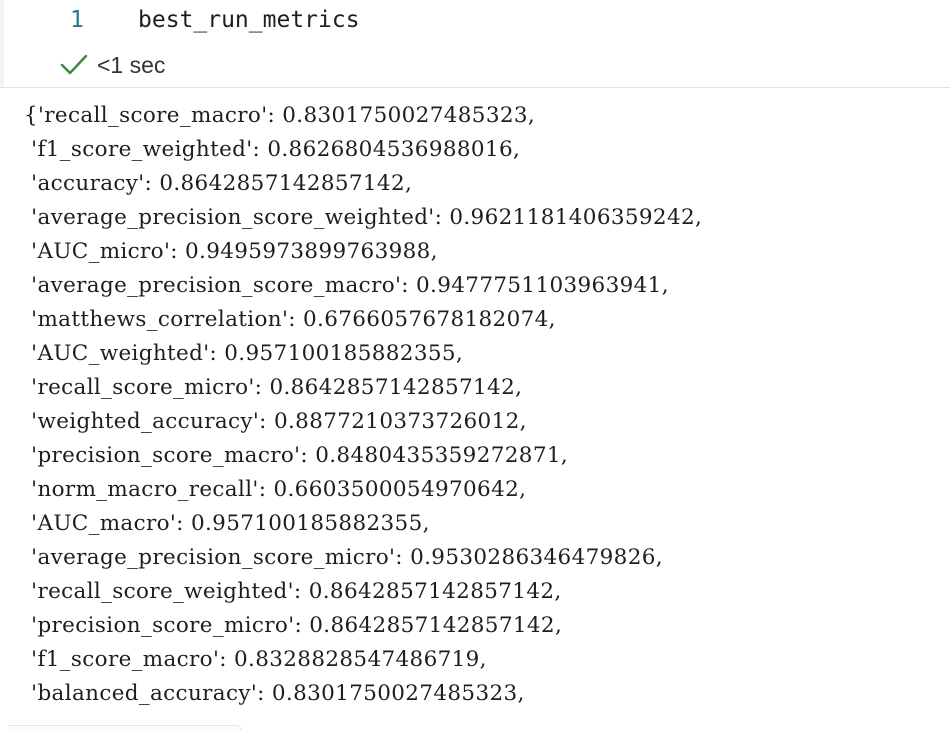  Describe the element at coordinates (124, 727) in the screenshot. I see `output-scroll-footer` at that location.